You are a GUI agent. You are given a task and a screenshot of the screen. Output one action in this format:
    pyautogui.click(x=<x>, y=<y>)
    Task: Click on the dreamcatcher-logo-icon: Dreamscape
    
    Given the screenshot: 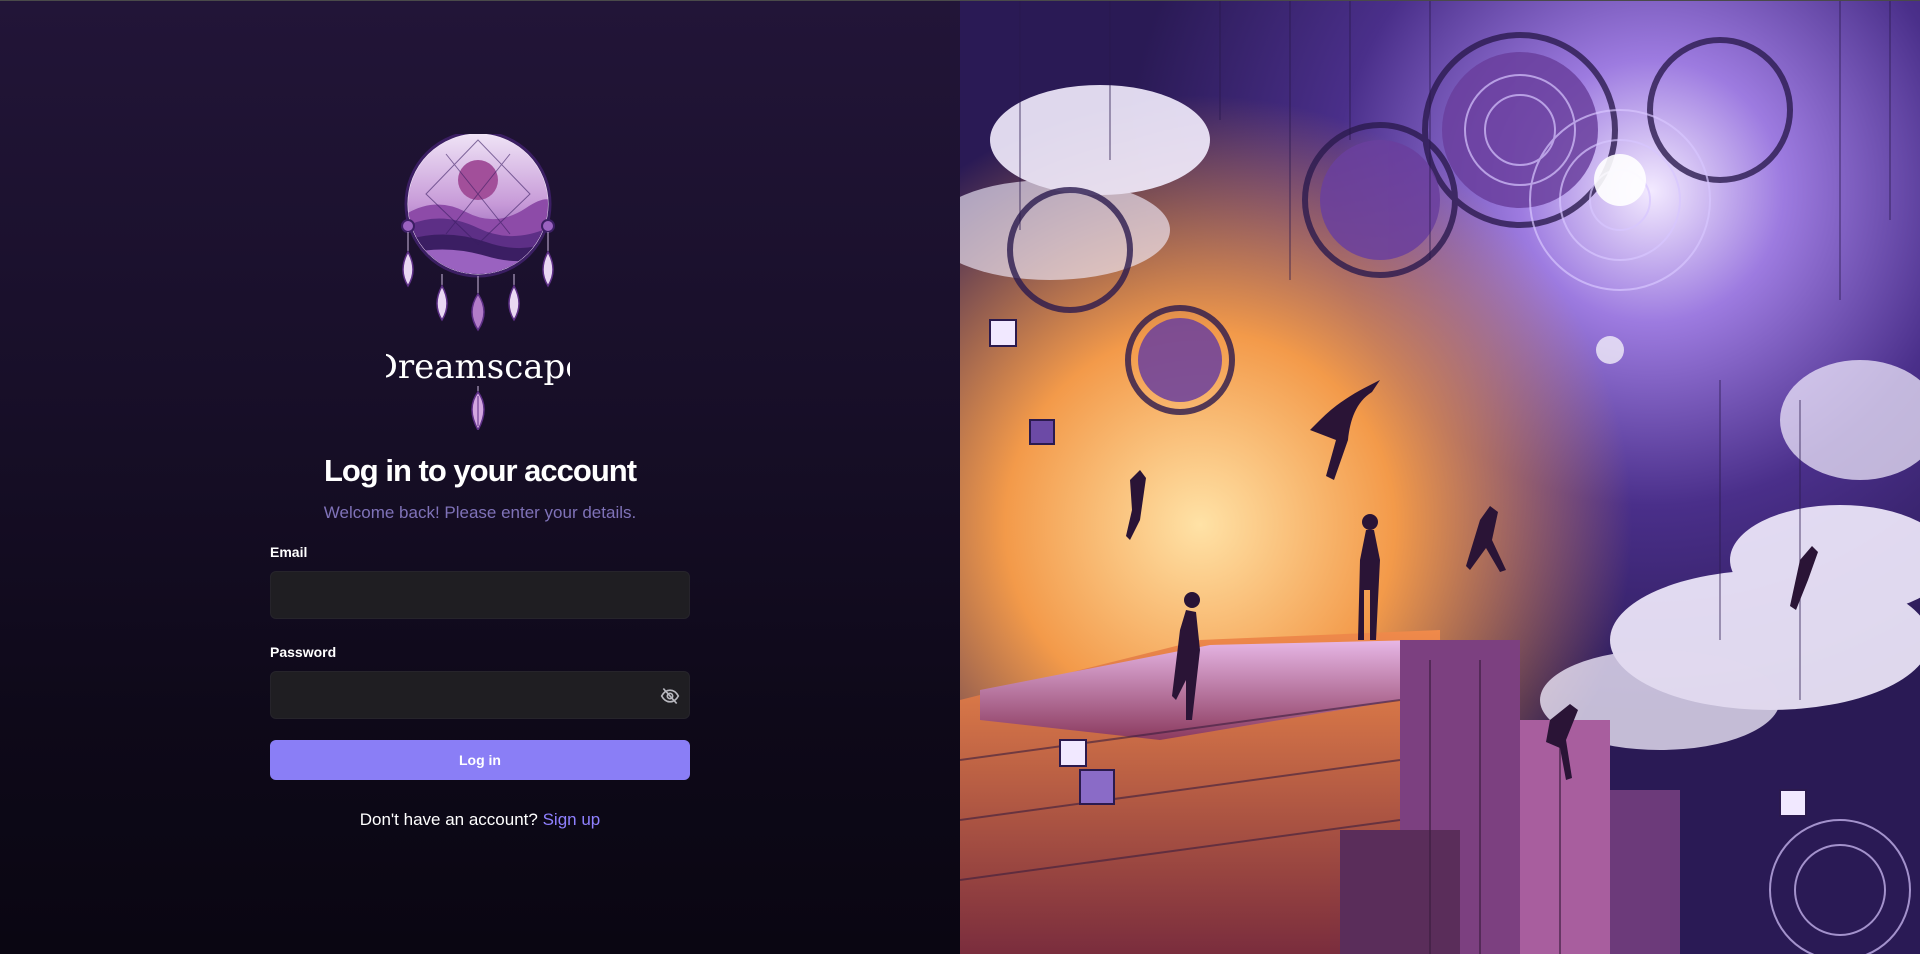 What is the action you would take?
    pyautogui.click(x=478, y=282)
    